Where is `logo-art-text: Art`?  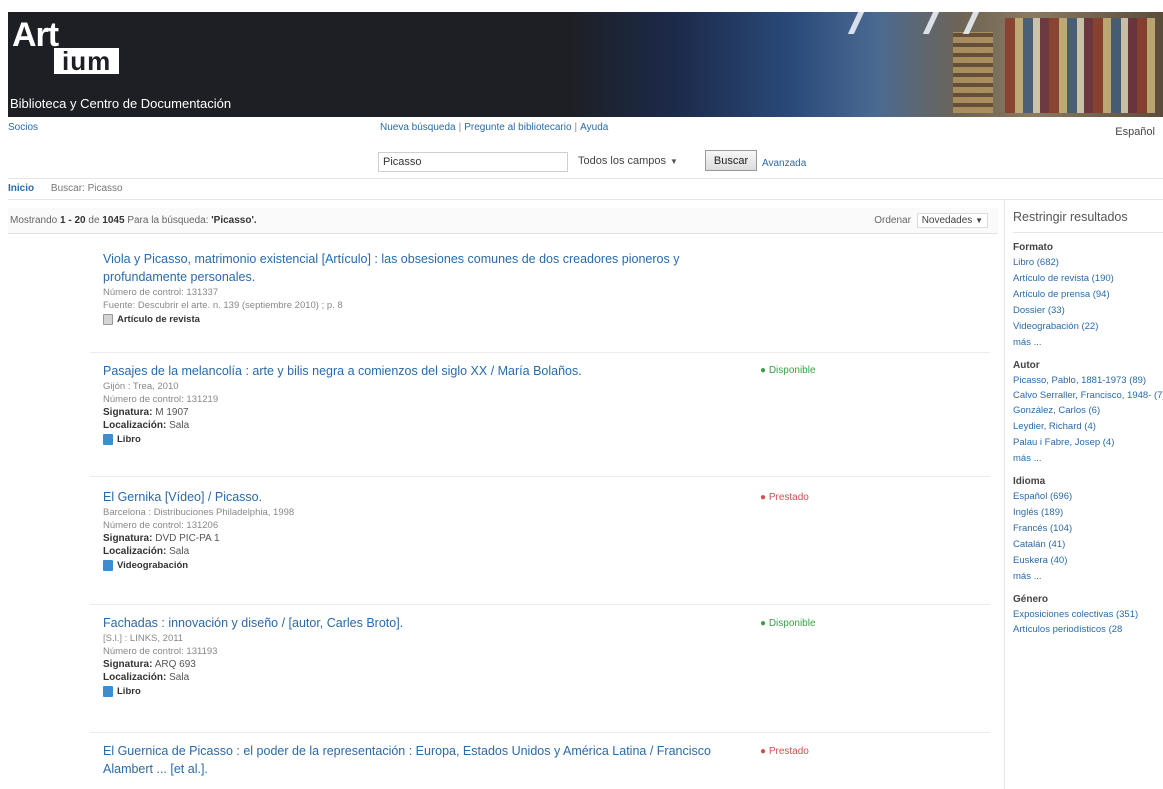
logo-art-text: Art is located at coordinates (35, 35).